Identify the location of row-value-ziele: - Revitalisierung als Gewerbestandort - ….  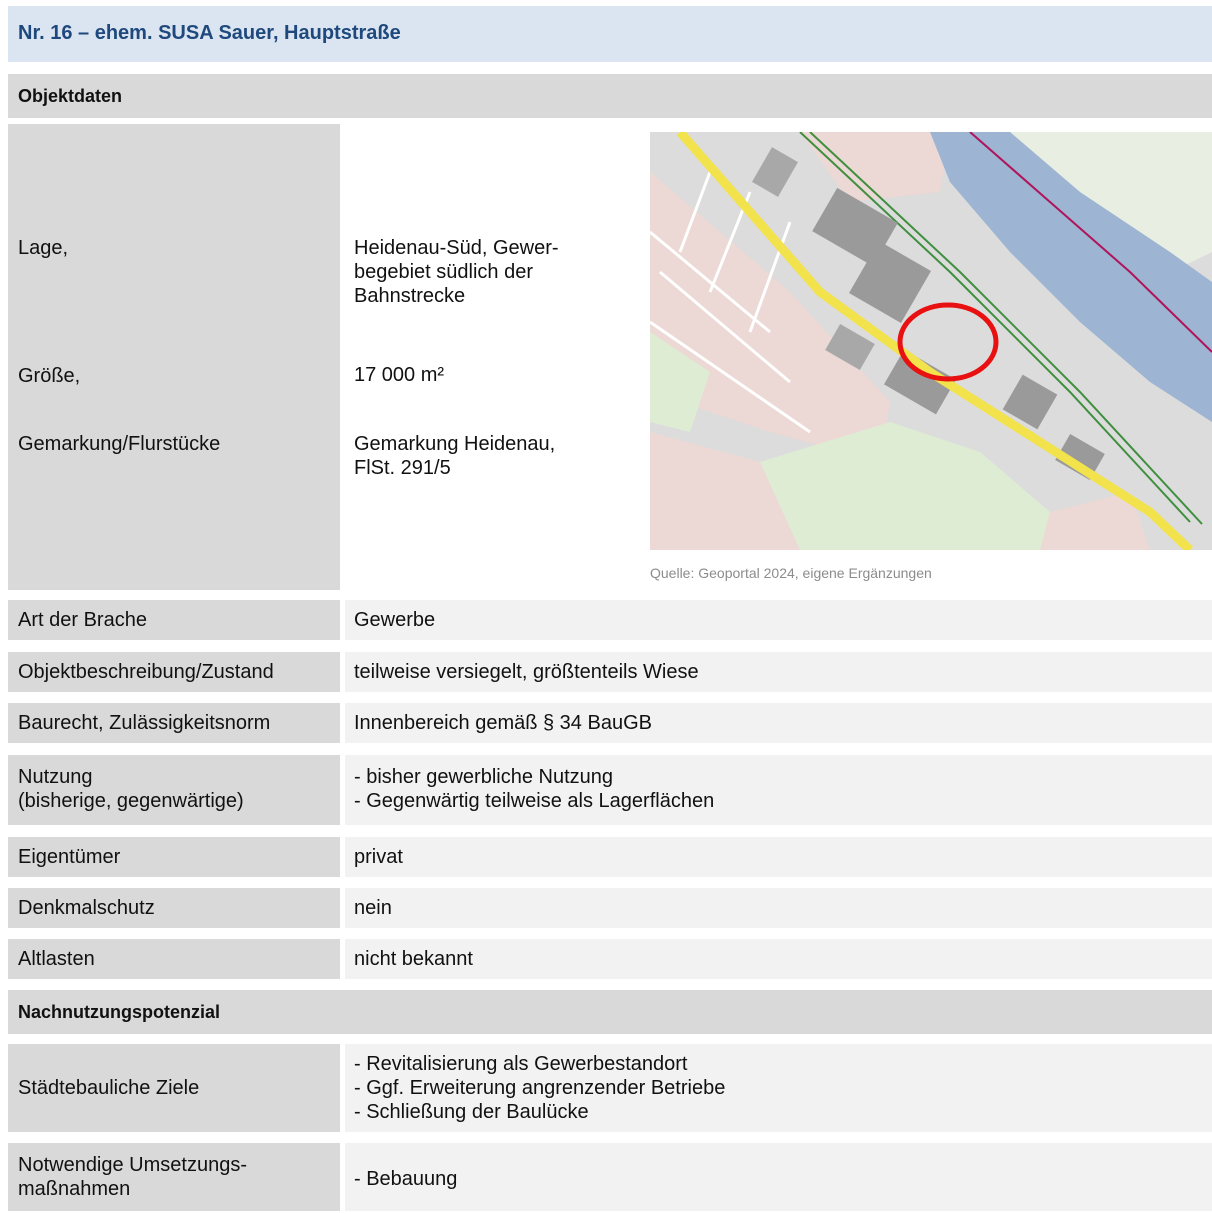
(778, 1088).